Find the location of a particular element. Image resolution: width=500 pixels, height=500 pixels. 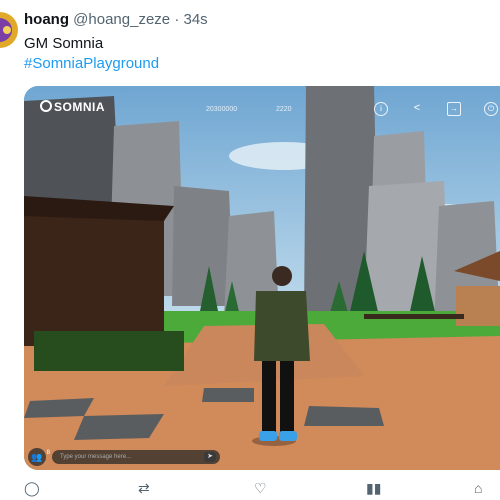

avatar is located at coordinates (9, 30).